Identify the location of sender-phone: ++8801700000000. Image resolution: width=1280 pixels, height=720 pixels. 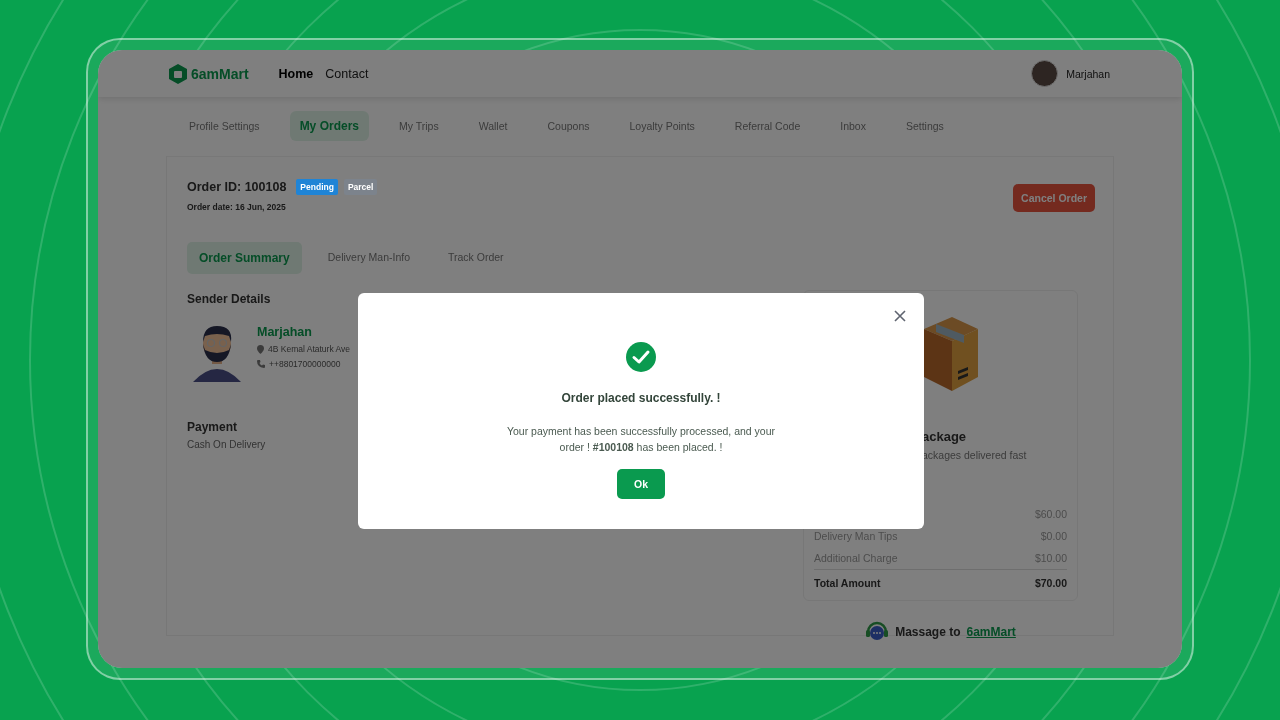
(305, 364).